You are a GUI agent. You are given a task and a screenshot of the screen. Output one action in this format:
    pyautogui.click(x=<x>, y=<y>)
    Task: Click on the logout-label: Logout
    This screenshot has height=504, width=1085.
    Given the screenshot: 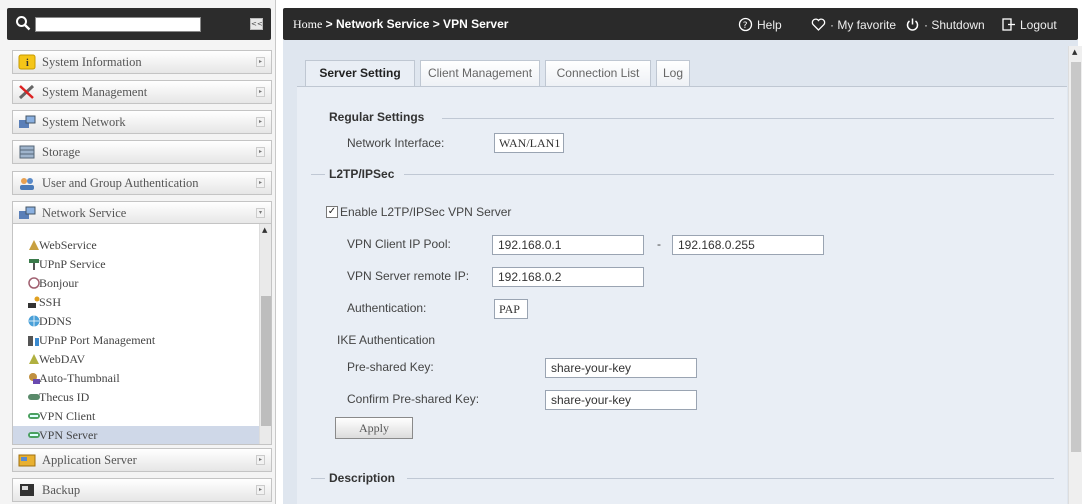 What is the action you would take?
    pyautogui.click(x=1038, y=24)
    